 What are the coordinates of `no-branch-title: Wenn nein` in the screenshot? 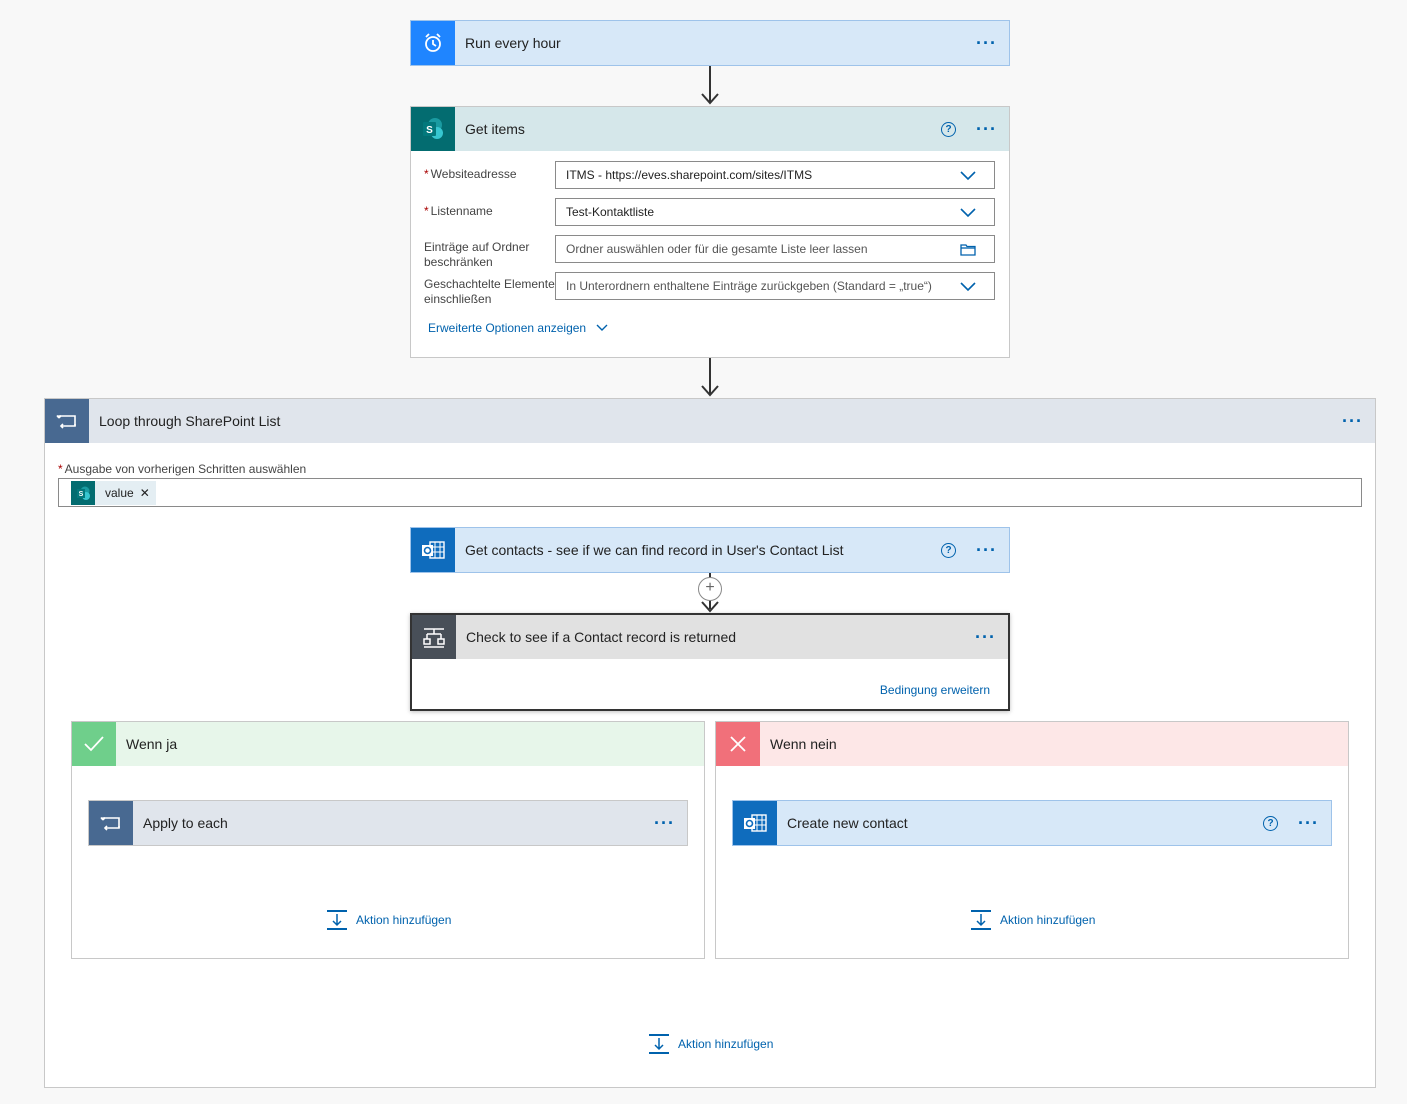 It's located at (803, 744).